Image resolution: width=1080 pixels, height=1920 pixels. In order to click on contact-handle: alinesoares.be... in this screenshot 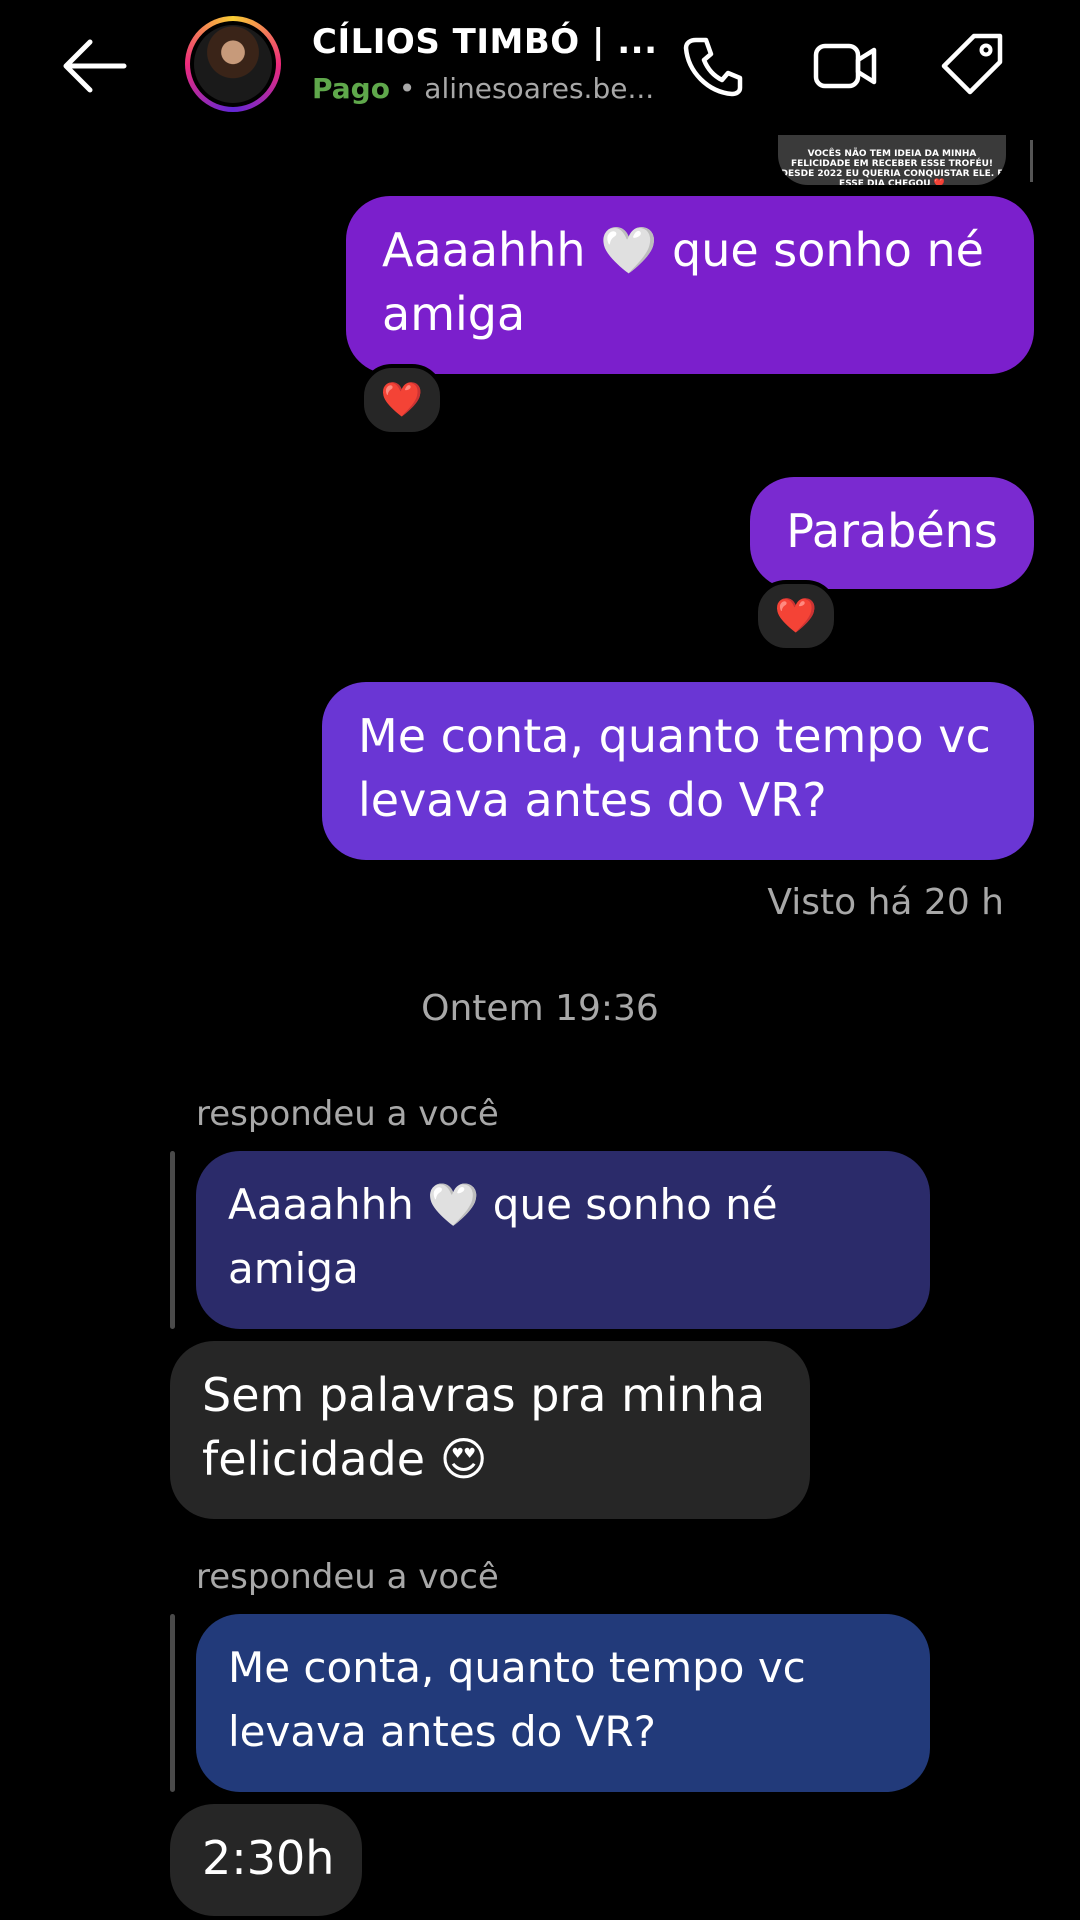, I will do `click(539, 88)`.